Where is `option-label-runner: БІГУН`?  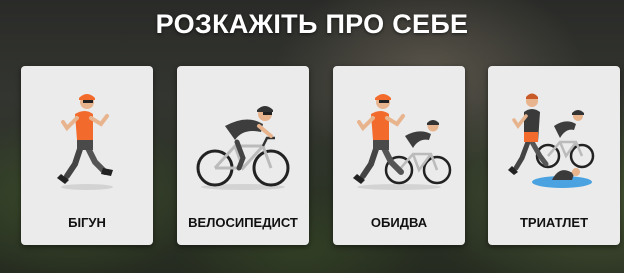 option-label-runner: БІГУН is located at coordinates (87, 222).